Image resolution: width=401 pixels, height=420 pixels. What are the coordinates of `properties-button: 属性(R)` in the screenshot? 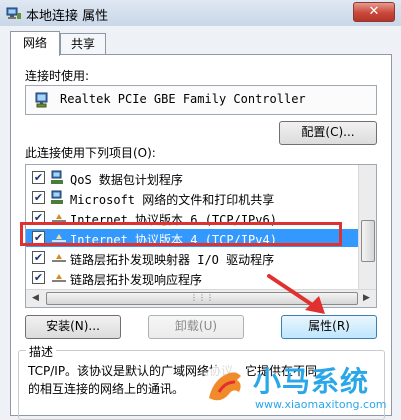 It's located at (329, 327).